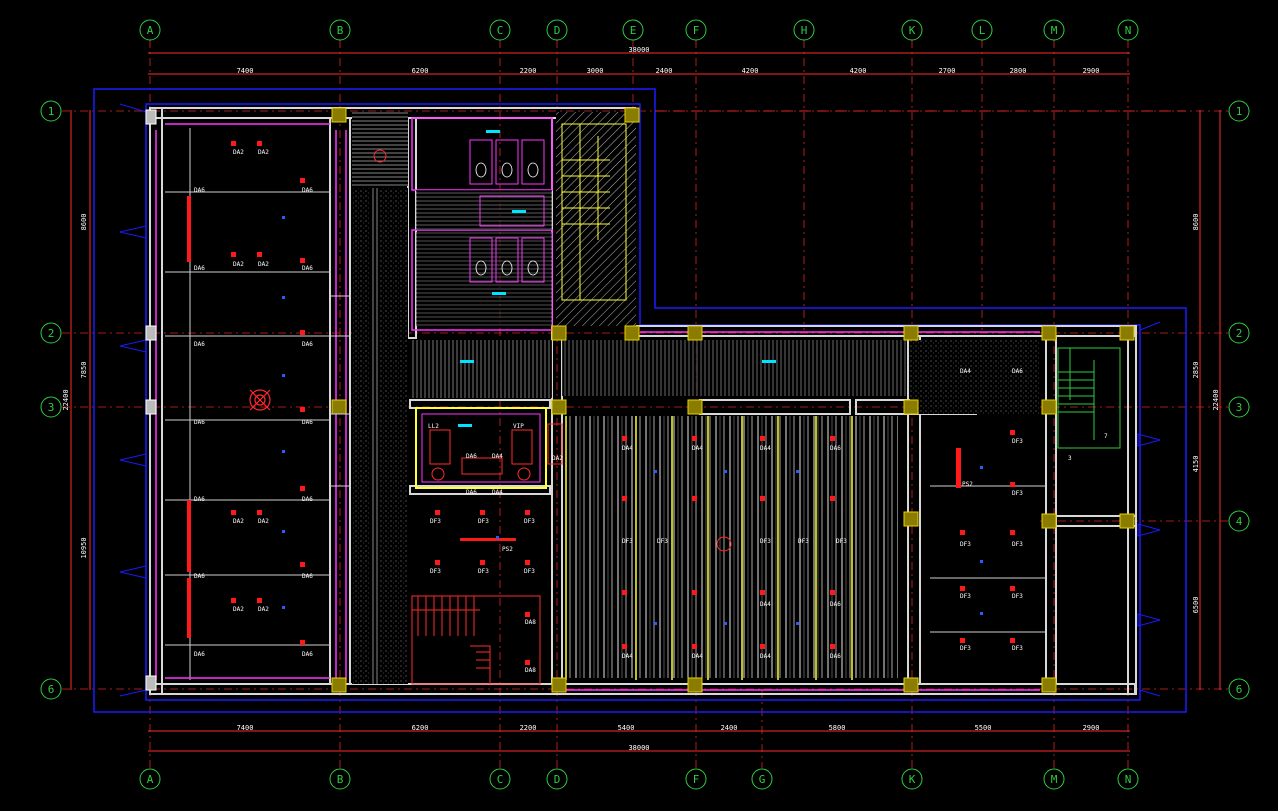 Image resolution: width=1278 pixels, height=811 pixels. Describe the element at coordinates (84, 547) in the screenshot. I see `dim-left-3: 10950` at that location.